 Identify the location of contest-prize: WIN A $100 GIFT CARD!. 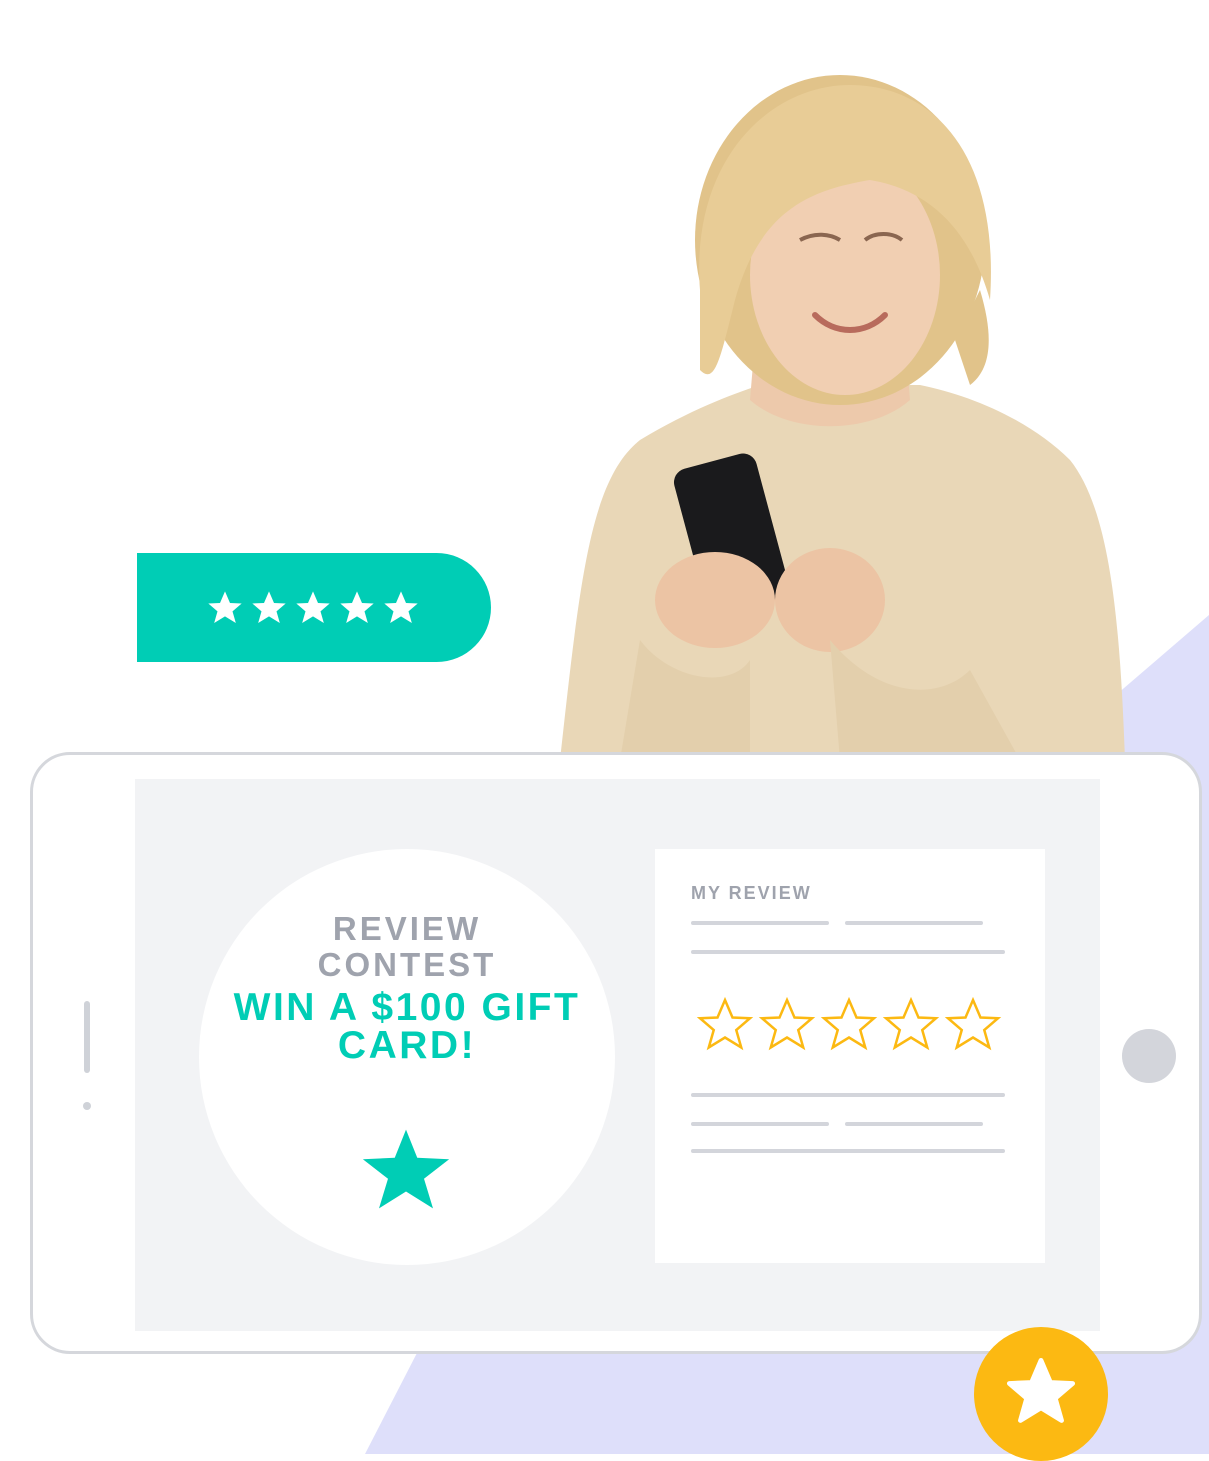
(407, 1026).